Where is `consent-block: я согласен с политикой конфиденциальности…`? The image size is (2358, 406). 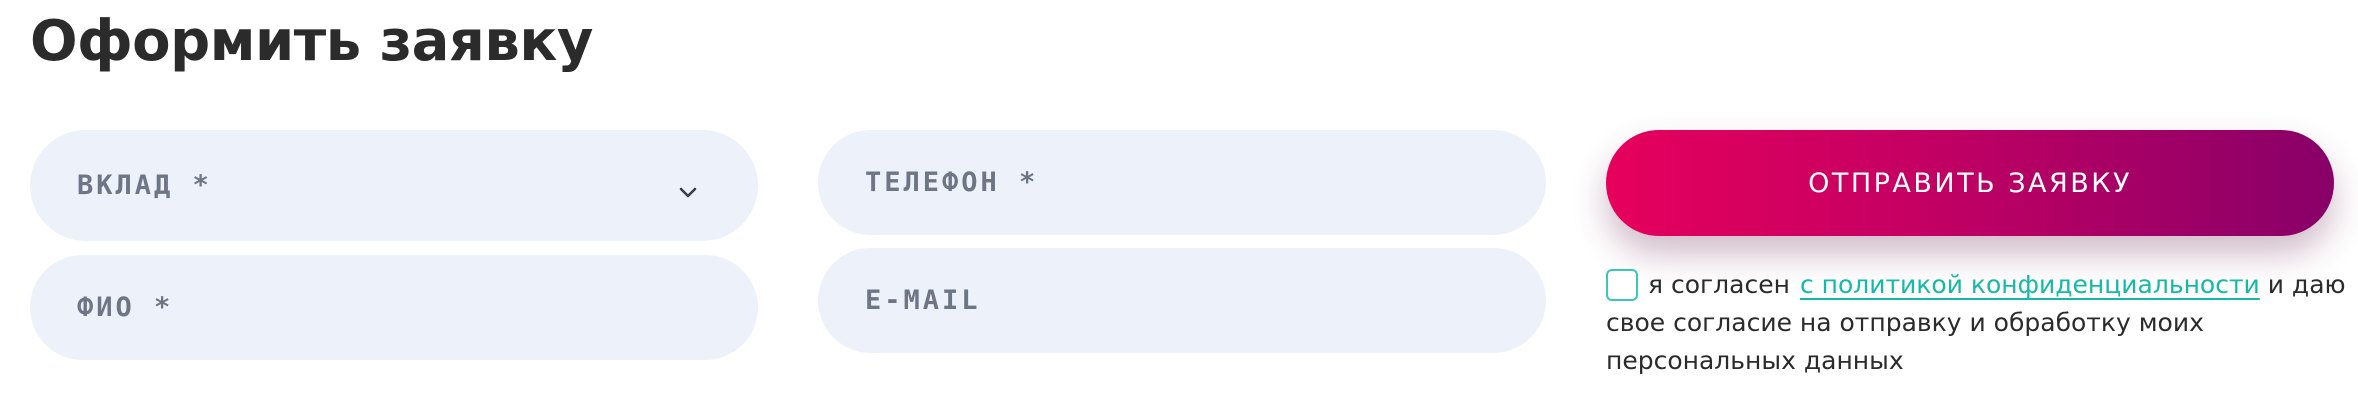
consent-block: я согласен с политикой конфиденциальности… is located at coordinates (1976, 323).